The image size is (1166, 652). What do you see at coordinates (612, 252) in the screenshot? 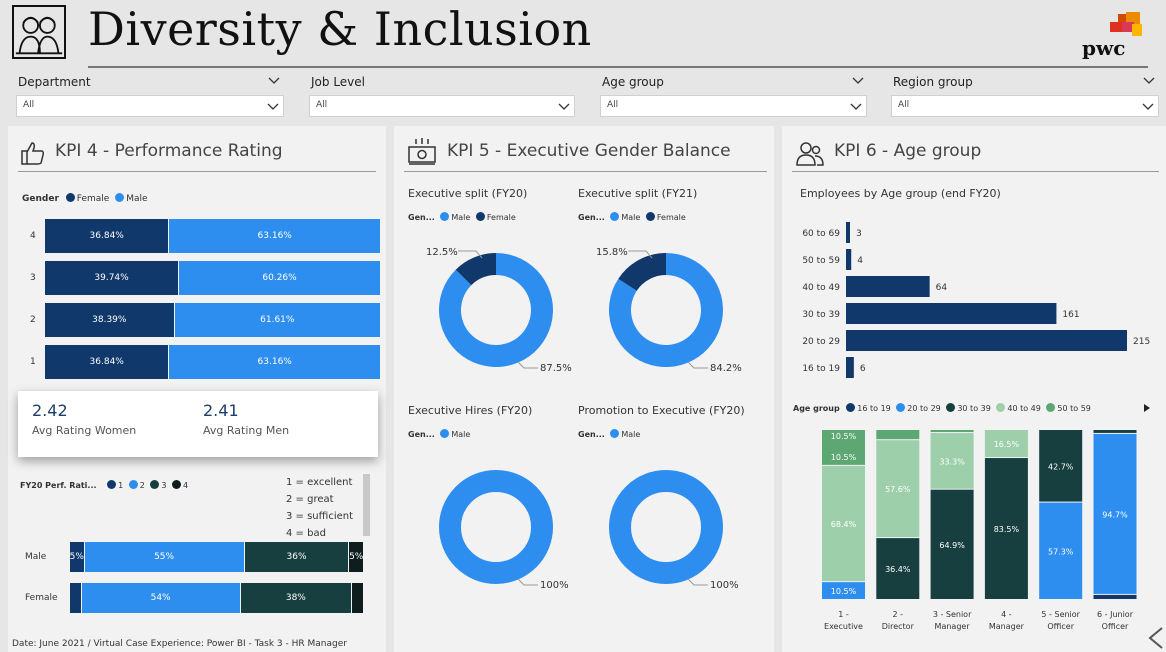
I see `female-data-label: 15.8%` at bounding box center [612, 252].